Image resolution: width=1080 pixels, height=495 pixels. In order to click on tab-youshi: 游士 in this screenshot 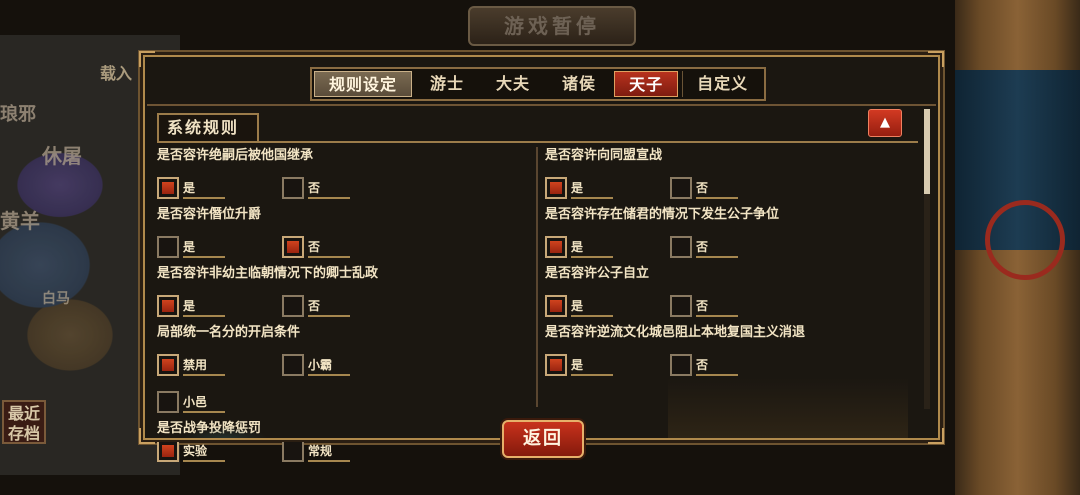, I will do `click(447, 84)`.